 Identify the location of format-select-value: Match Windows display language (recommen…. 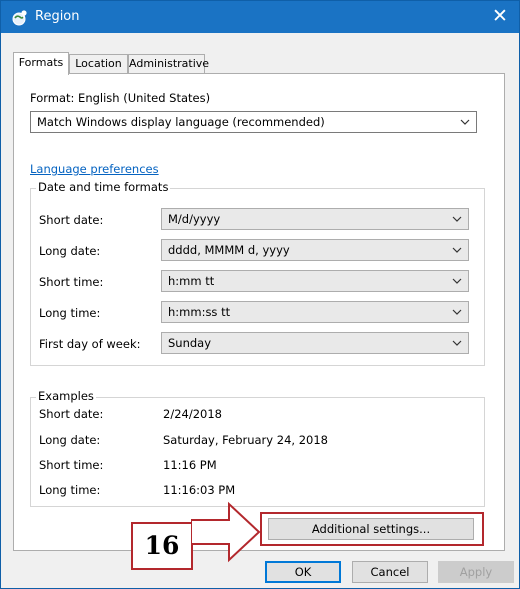
(181, 122).